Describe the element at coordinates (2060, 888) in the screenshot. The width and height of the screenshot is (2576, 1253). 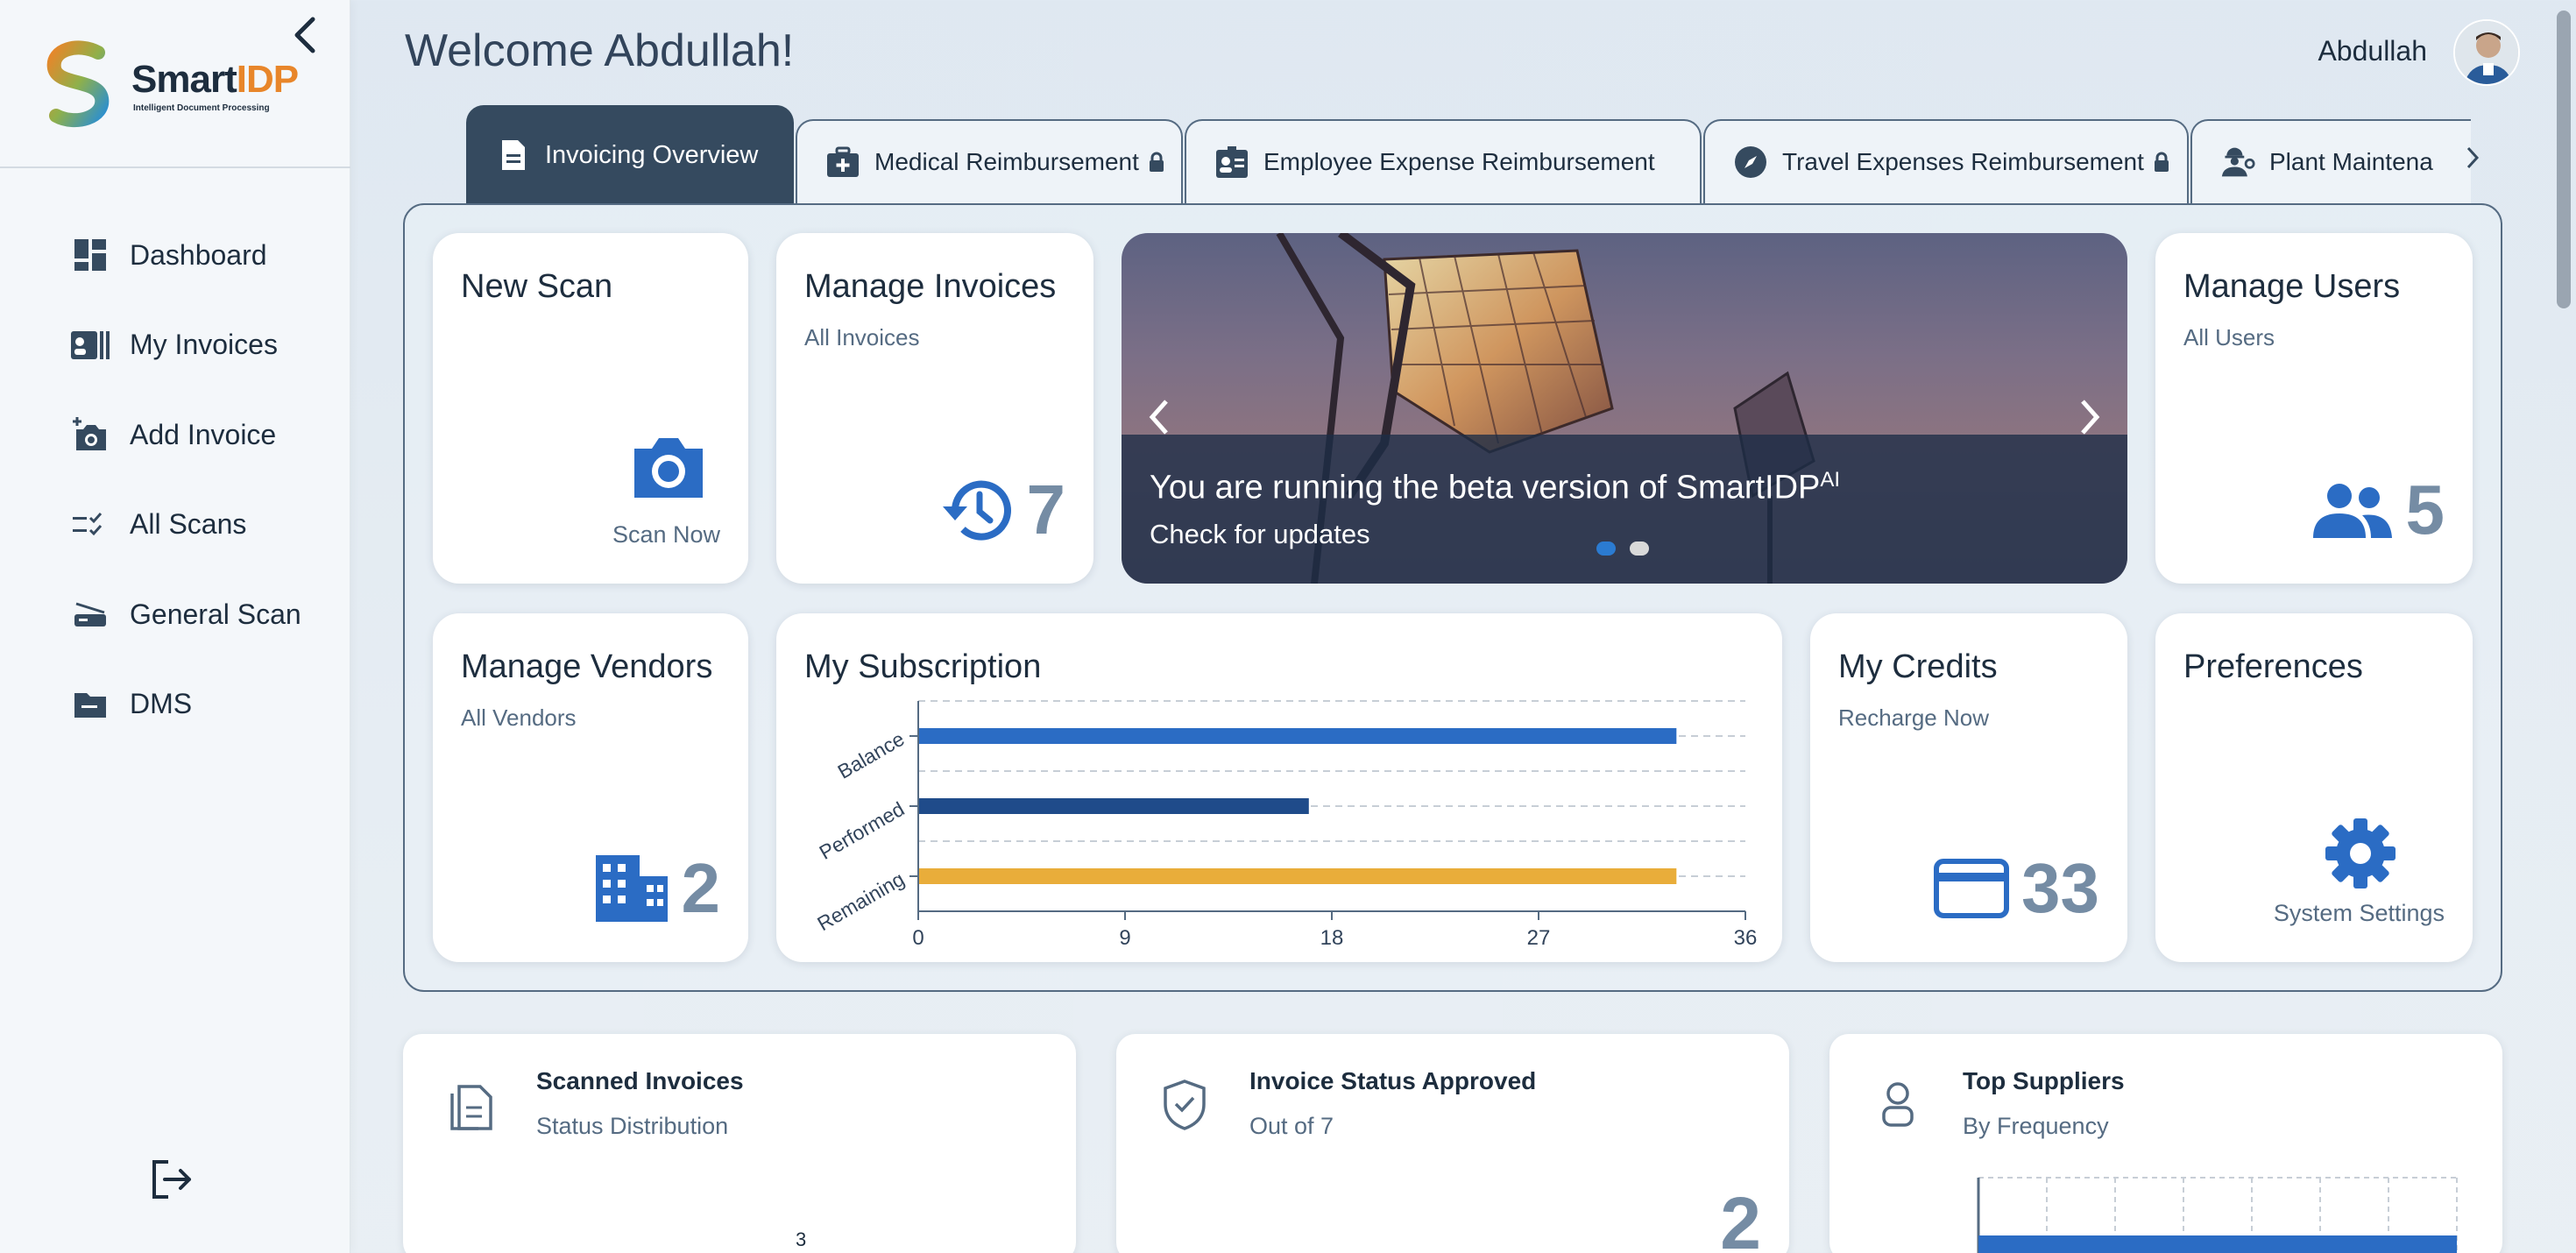
I see `credit-count: 33` at that location.